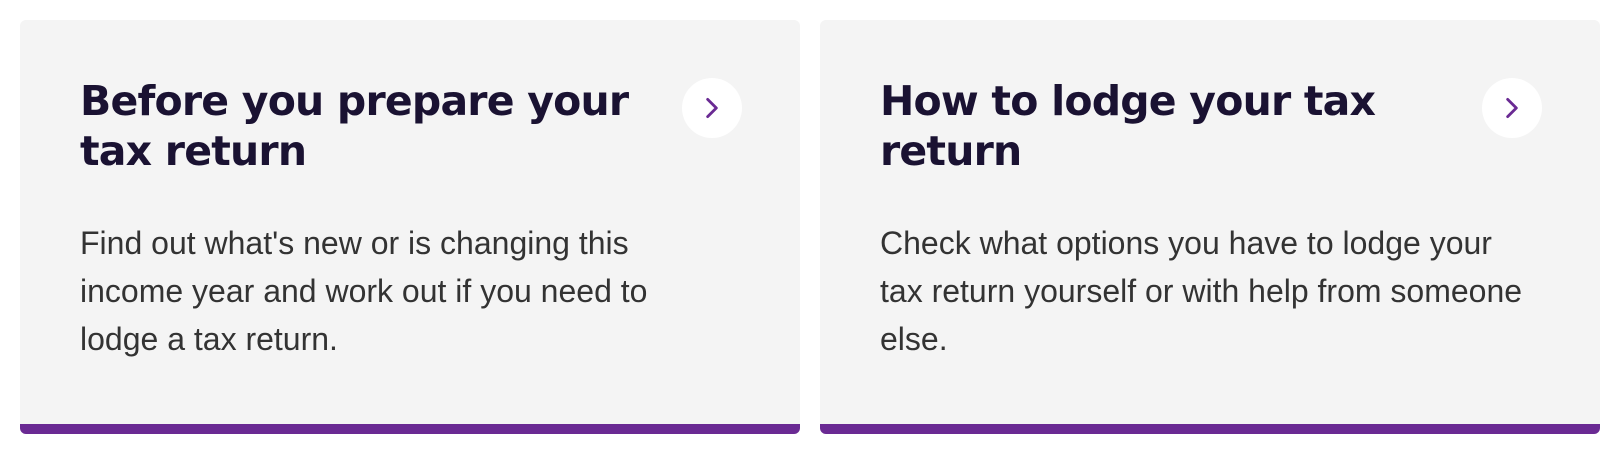 This screenshot has width=1620, height=454. I want to click on card-title: How to lodge your tax return, so click(1128, 126).